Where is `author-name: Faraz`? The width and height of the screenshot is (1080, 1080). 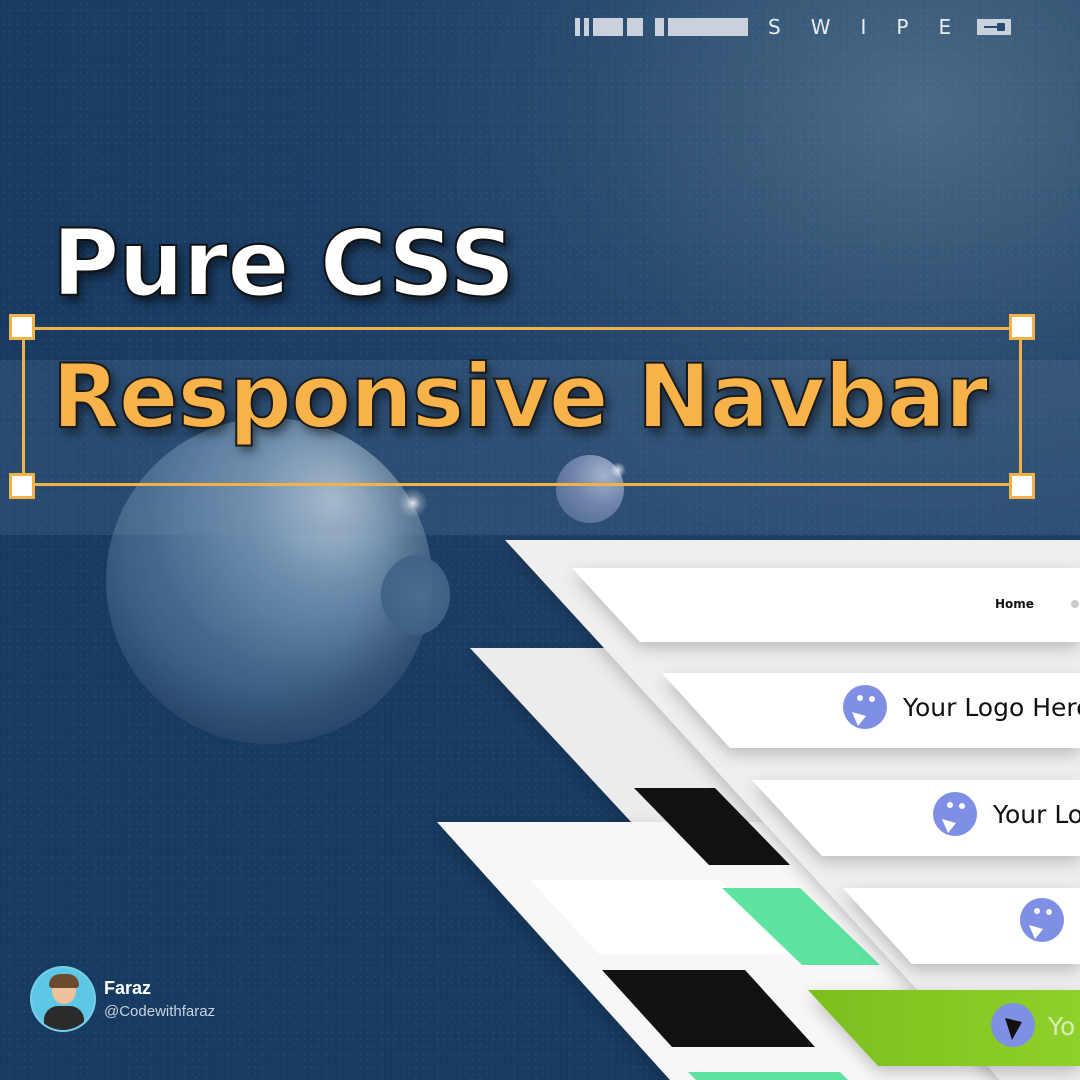
author-name: Faraz is located at coordinates (128, 988).